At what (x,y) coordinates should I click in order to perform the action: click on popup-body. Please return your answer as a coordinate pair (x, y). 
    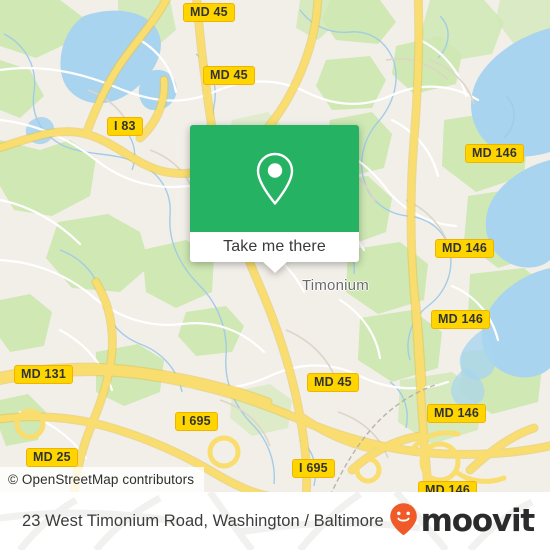
    Looking at the image, I should click on (274, 178).